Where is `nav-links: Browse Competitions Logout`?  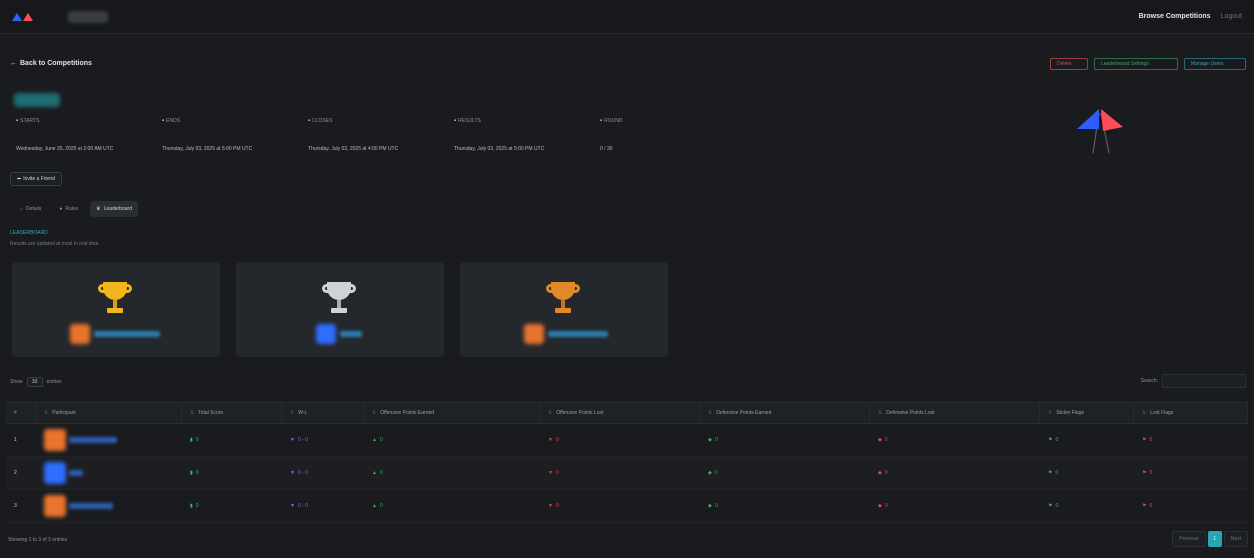
nav-links: Browse Competitions Logout is located at coordinates (1190, 16).